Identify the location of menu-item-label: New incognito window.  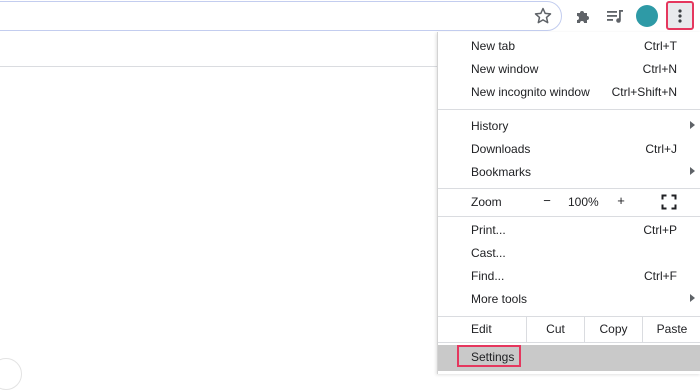
(530, 92).